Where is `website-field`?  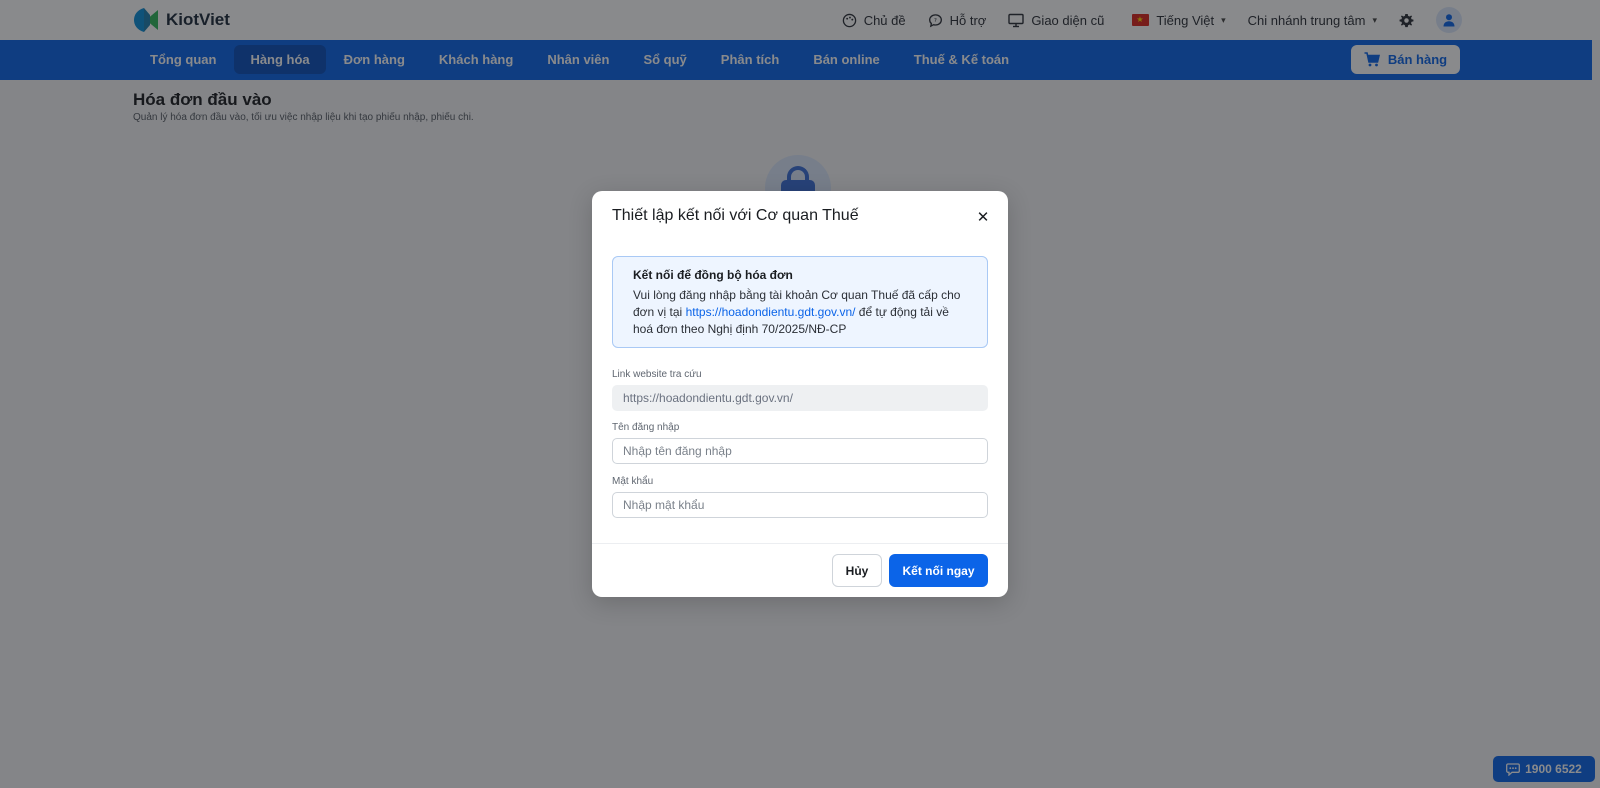 website-field is located at coordinates (800, 398).